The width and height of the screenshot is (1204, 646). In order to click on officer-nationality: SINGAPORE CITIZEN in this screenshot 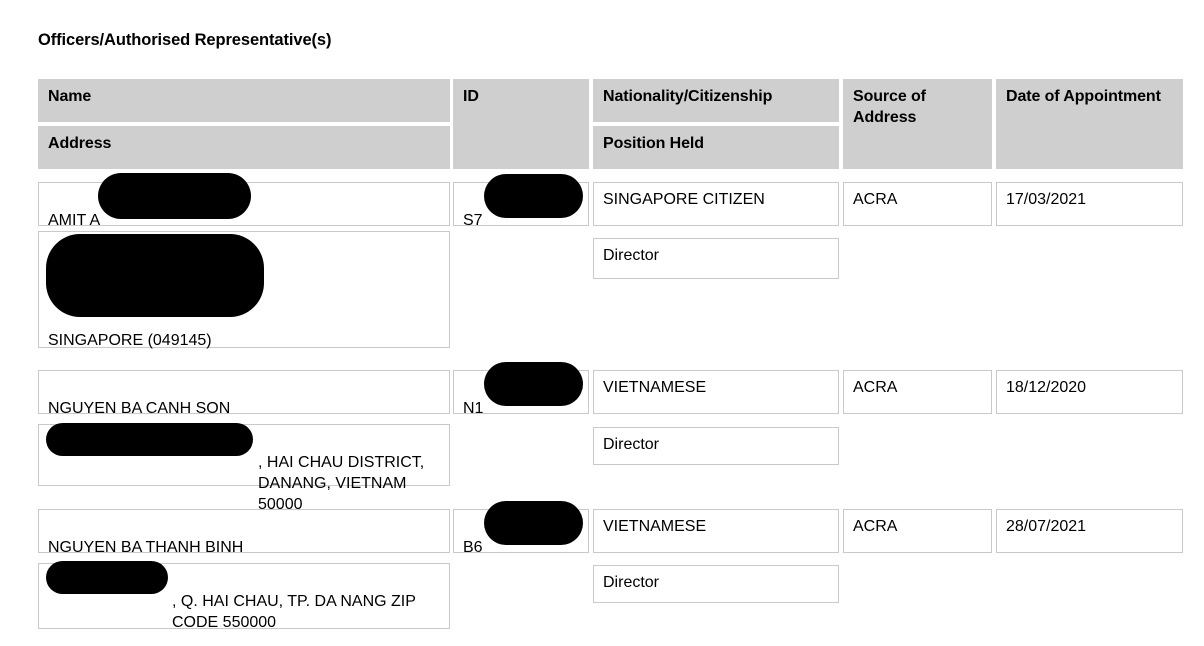, I will do `click(716, 204)`.